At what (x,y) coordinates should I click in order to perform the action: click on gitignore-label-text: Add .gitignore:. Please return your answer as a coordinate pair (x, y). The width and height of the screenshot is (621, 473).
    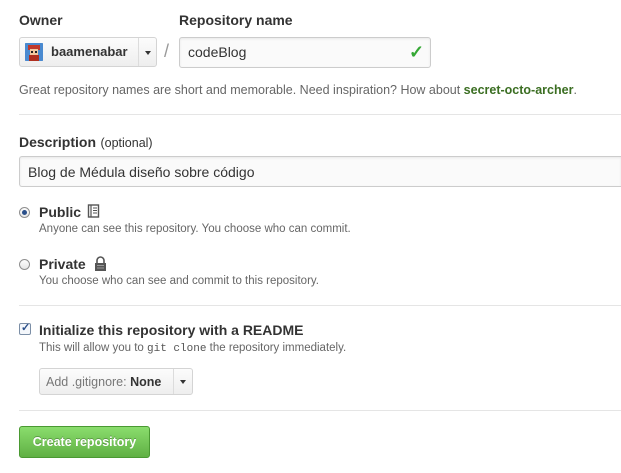
    Looking at the image, I should click on (86, 382).